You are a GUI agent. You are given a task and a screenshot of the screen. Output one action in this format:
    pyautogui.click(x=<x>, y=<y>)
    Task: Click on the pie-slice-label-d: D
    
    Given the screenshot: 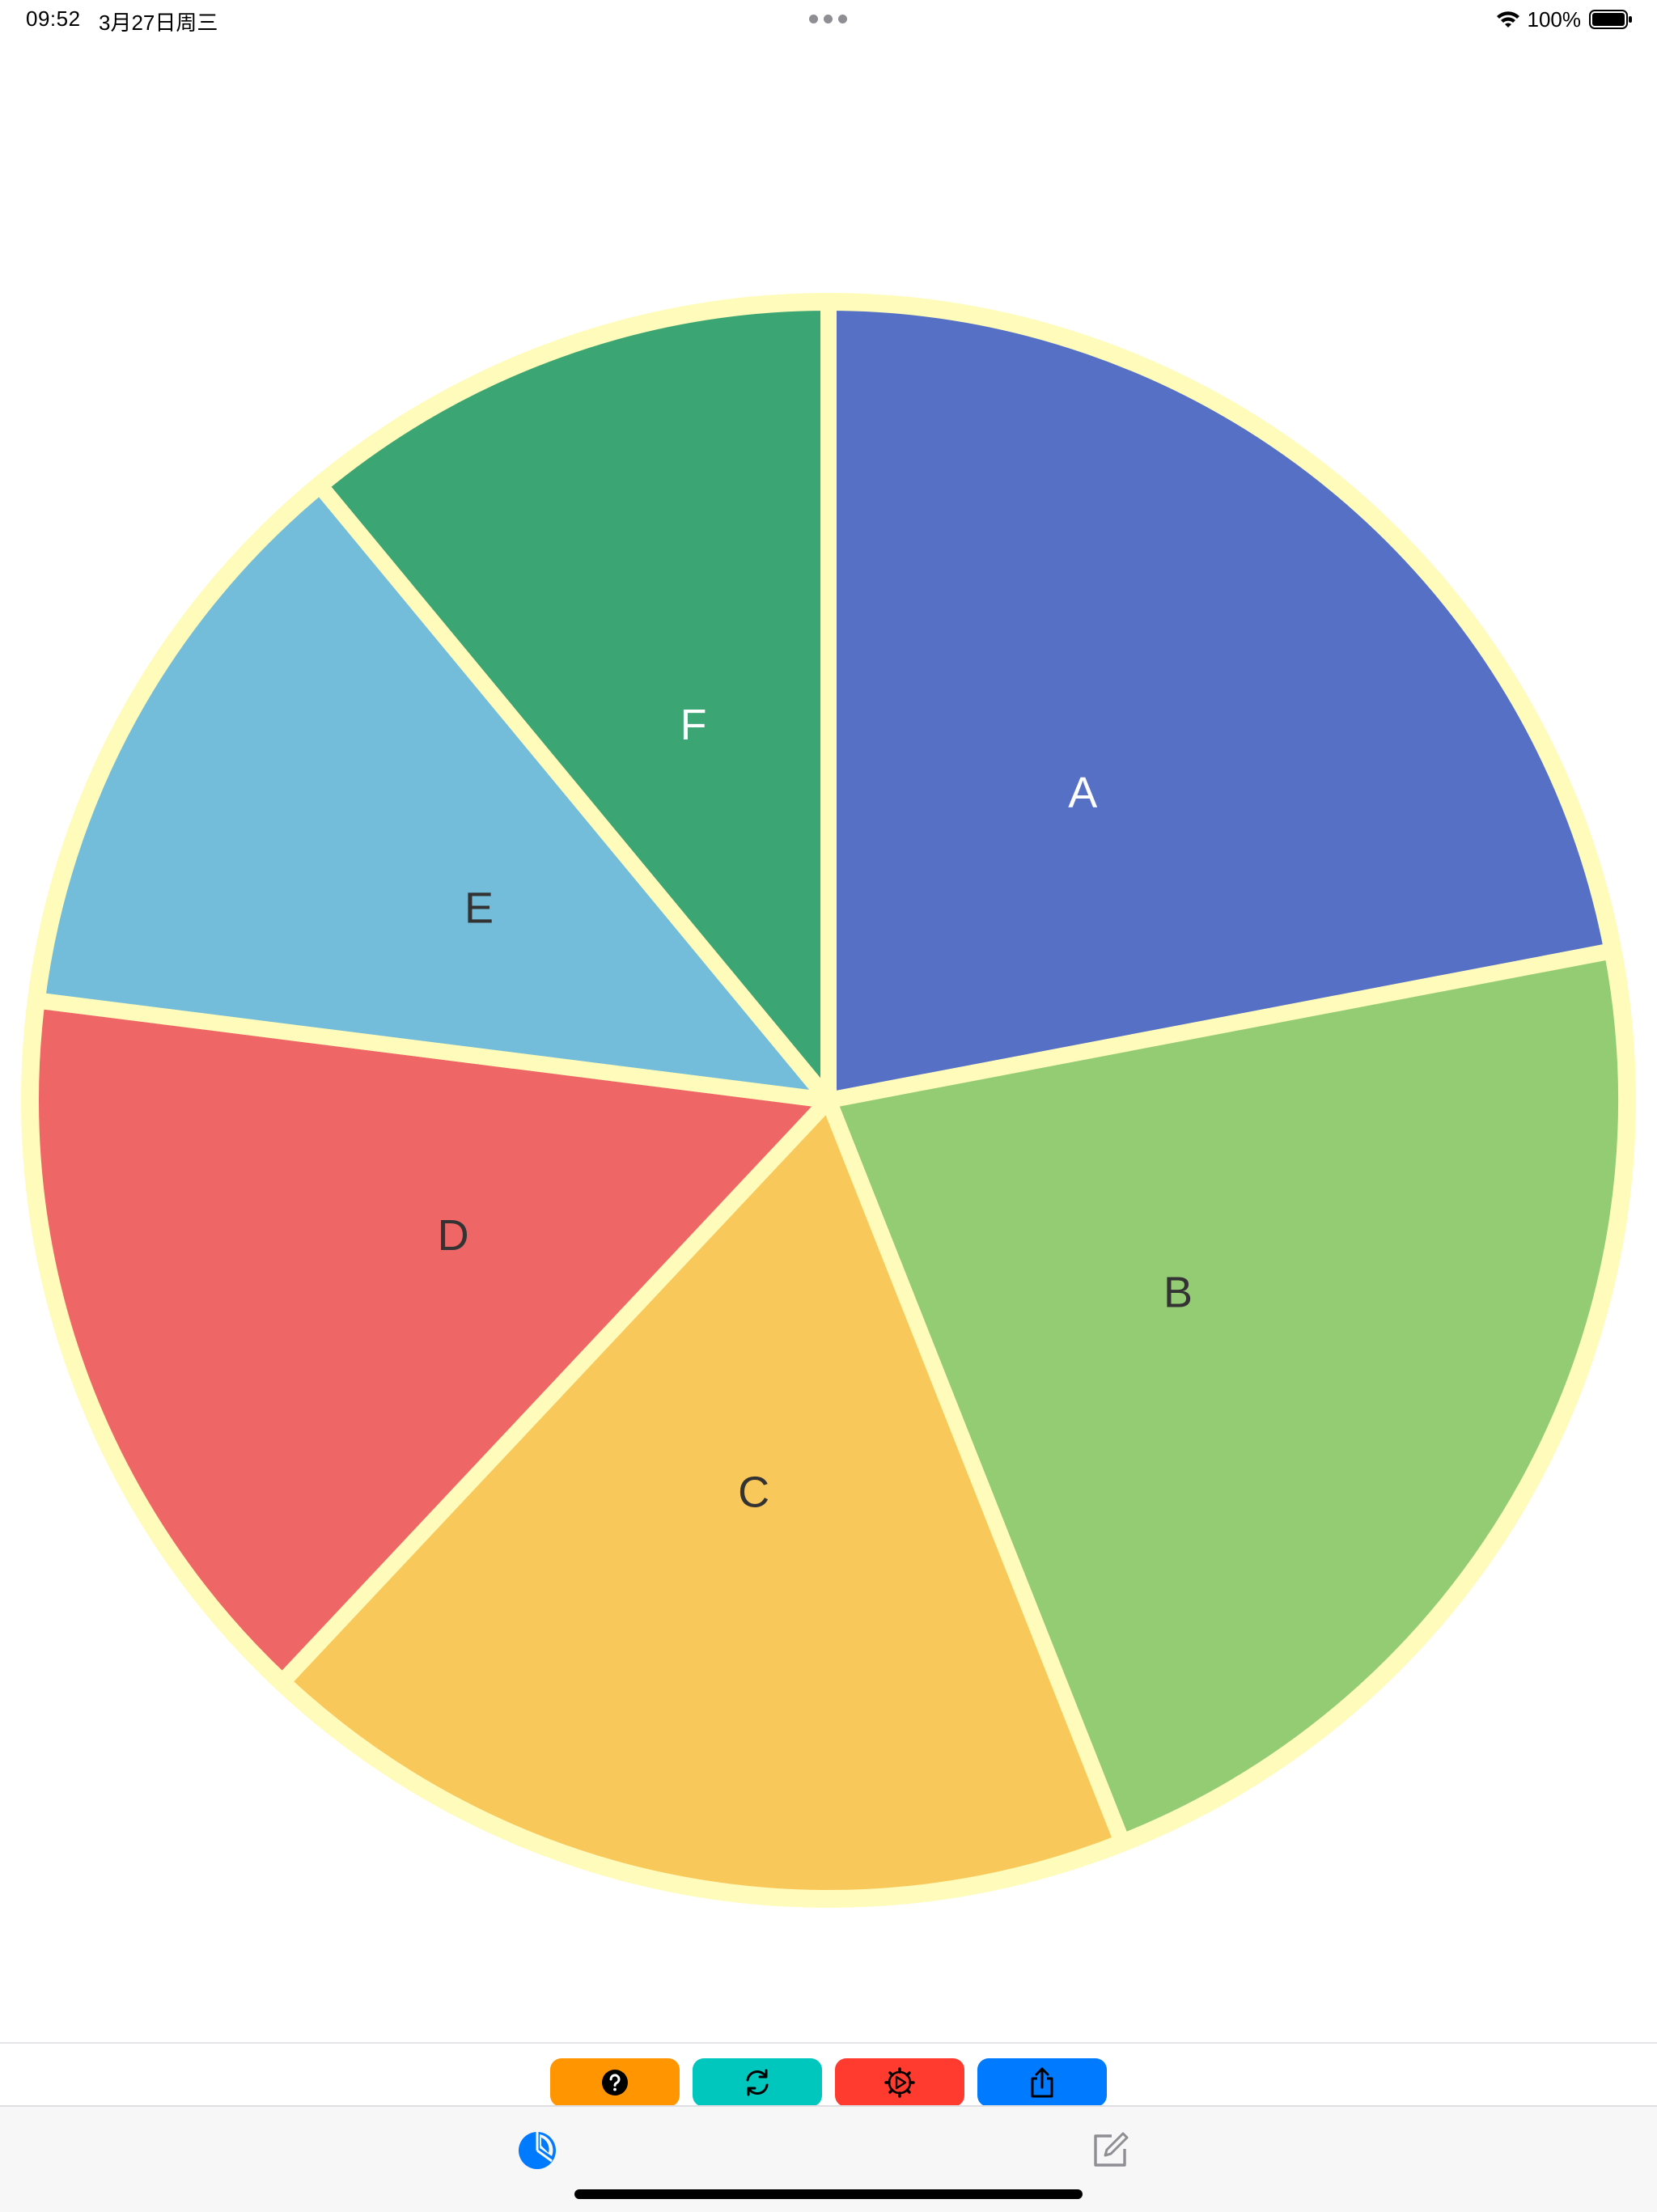 What is the action you would take?
    pyautogui.click(x=453, y=1235)
    